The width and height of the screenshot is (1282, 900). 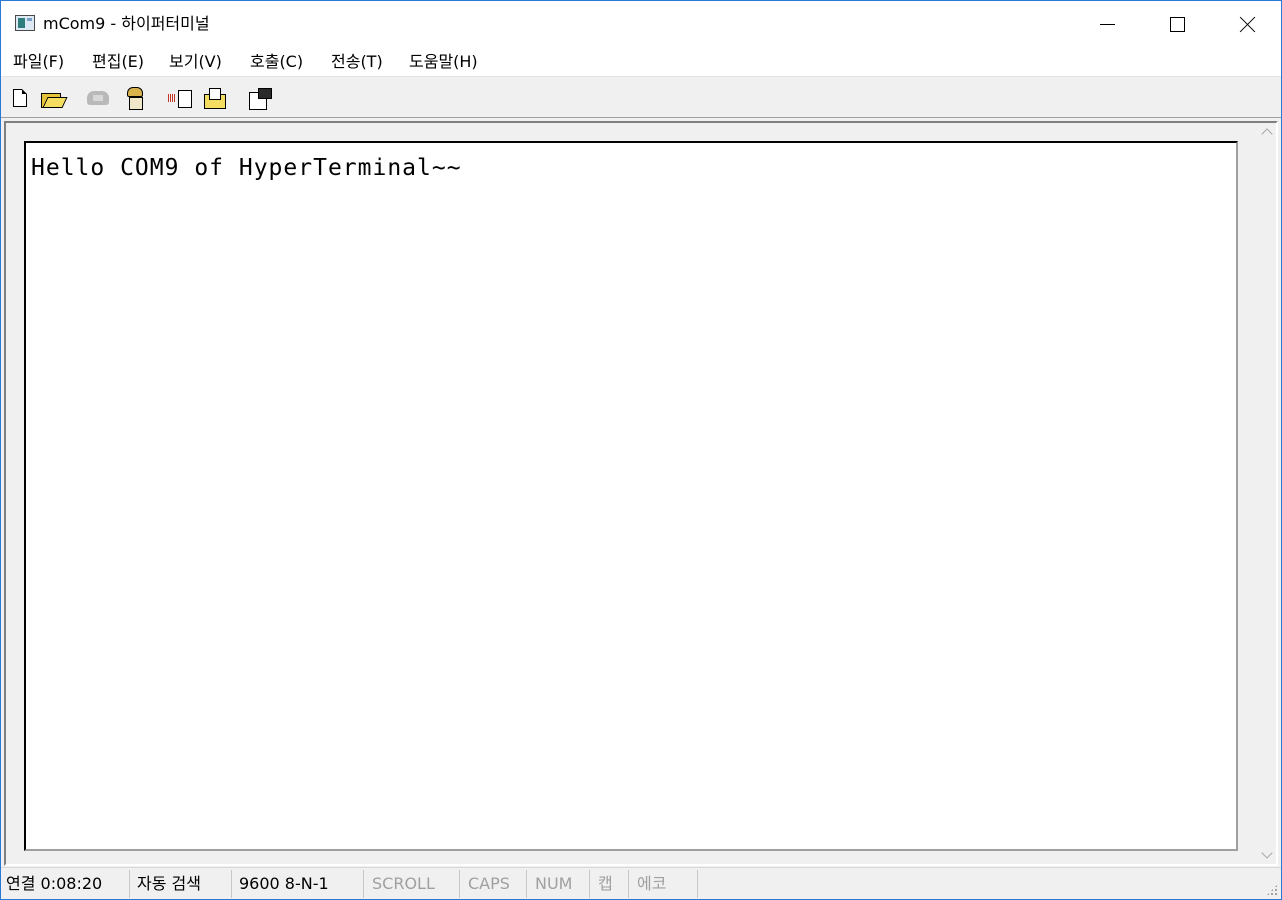 What do you see at coordinates (560, 884) in the screenshot?
I see `status-num: NUM` at bounding box center [560, 884].